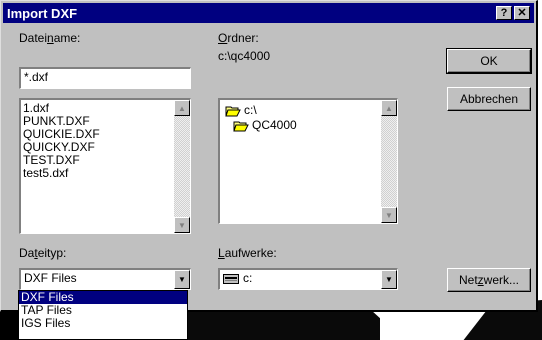 This screenshot has height=340, width=542. Describe the element at coordinates (103, 323) in the screenshot. I see `filetype-option: IGS Files` at that location.